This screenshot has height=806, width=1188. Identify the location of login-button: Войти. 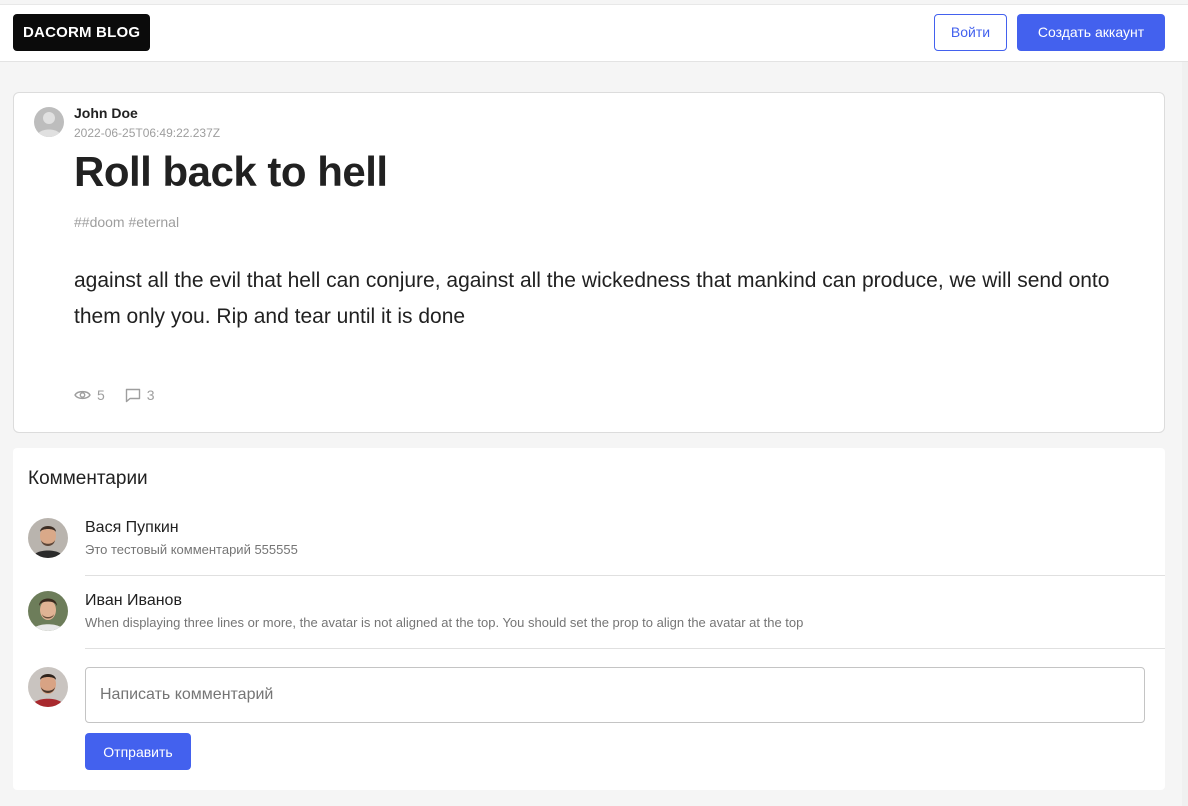
(970, 32).